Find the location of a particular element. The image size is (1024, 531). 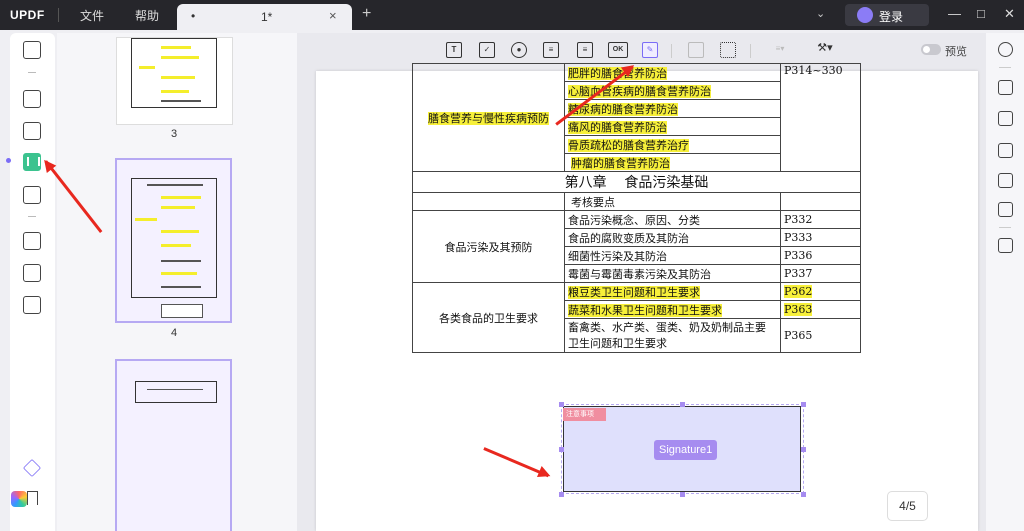

signature-field-tag: 注意事项 is located at coordinates (584, 414).